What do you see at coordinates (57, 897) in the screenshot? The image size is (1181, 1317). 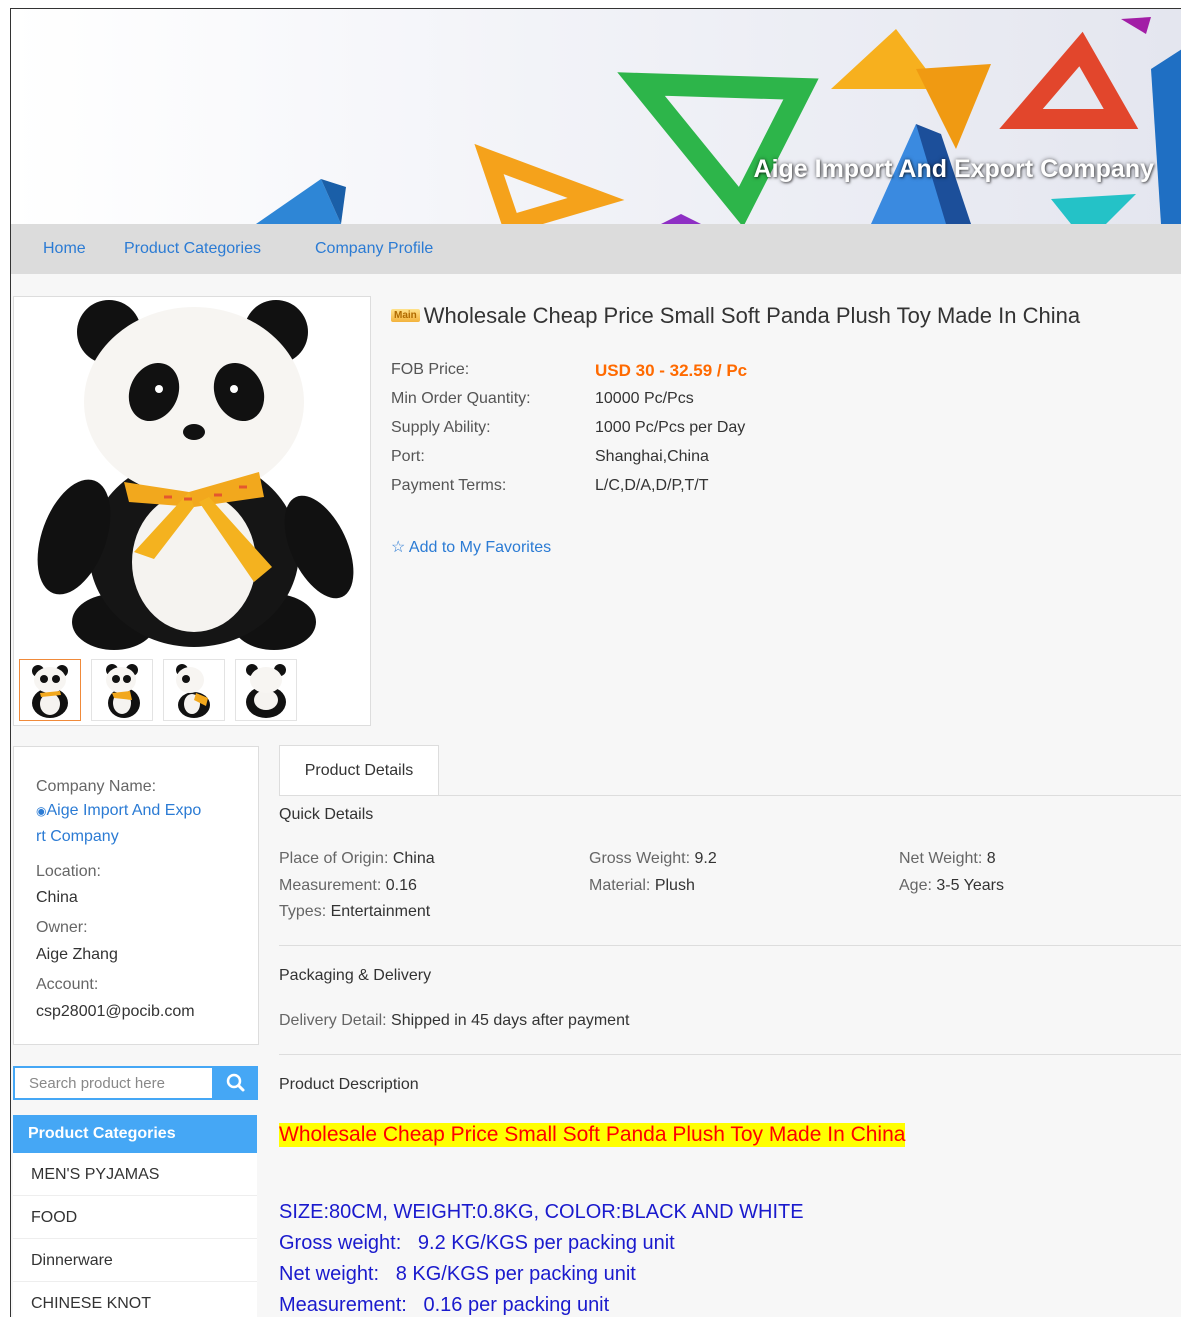 I see `location-value: China` at bounding box center [57, 897].